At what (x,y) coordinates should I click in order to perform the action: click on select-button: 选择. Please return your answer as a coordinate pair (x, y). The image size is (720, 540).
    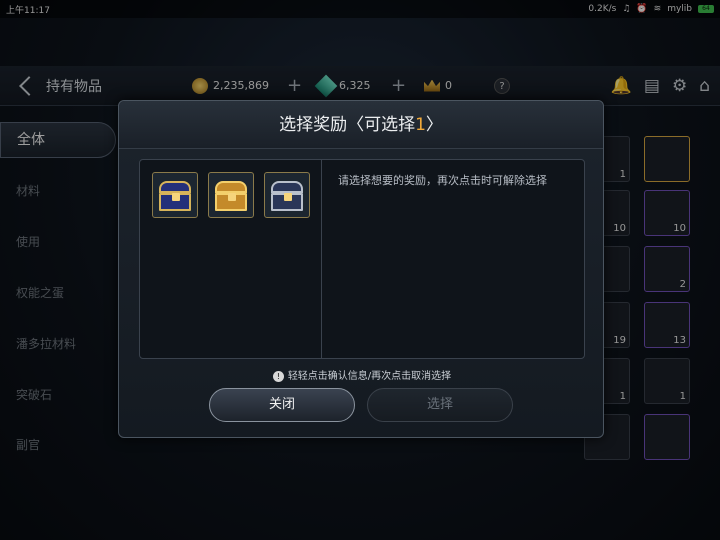
    Looking at the image, I should click on (440, 405).